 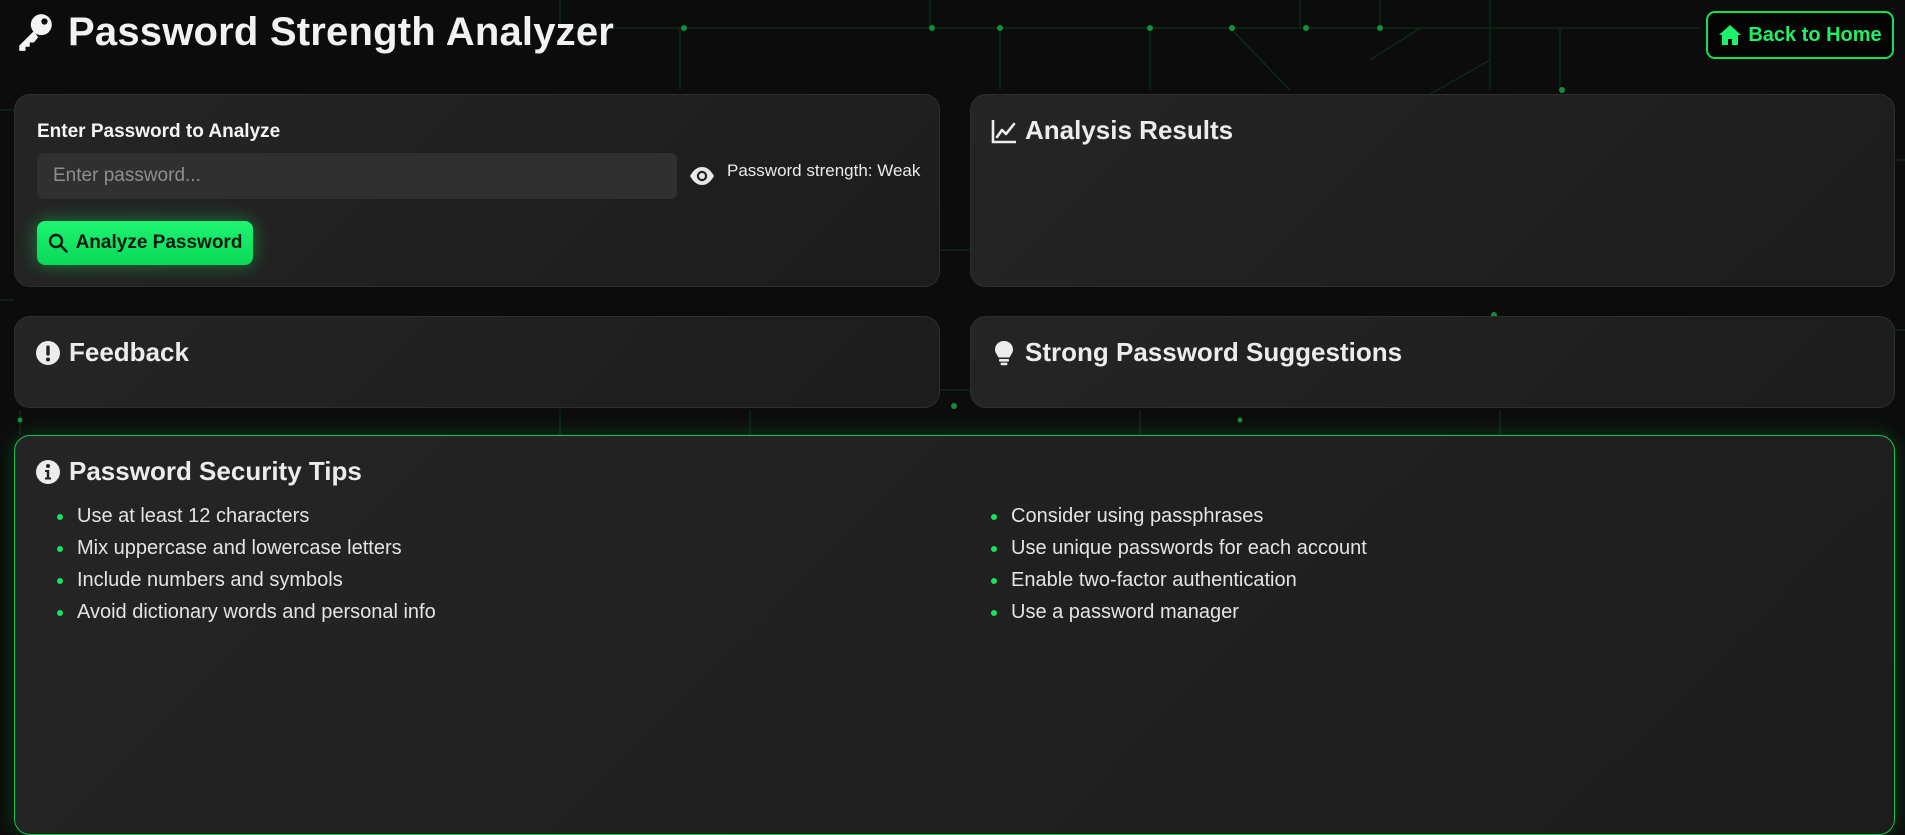 I want to click on password-input, so click(x=357, y=176).